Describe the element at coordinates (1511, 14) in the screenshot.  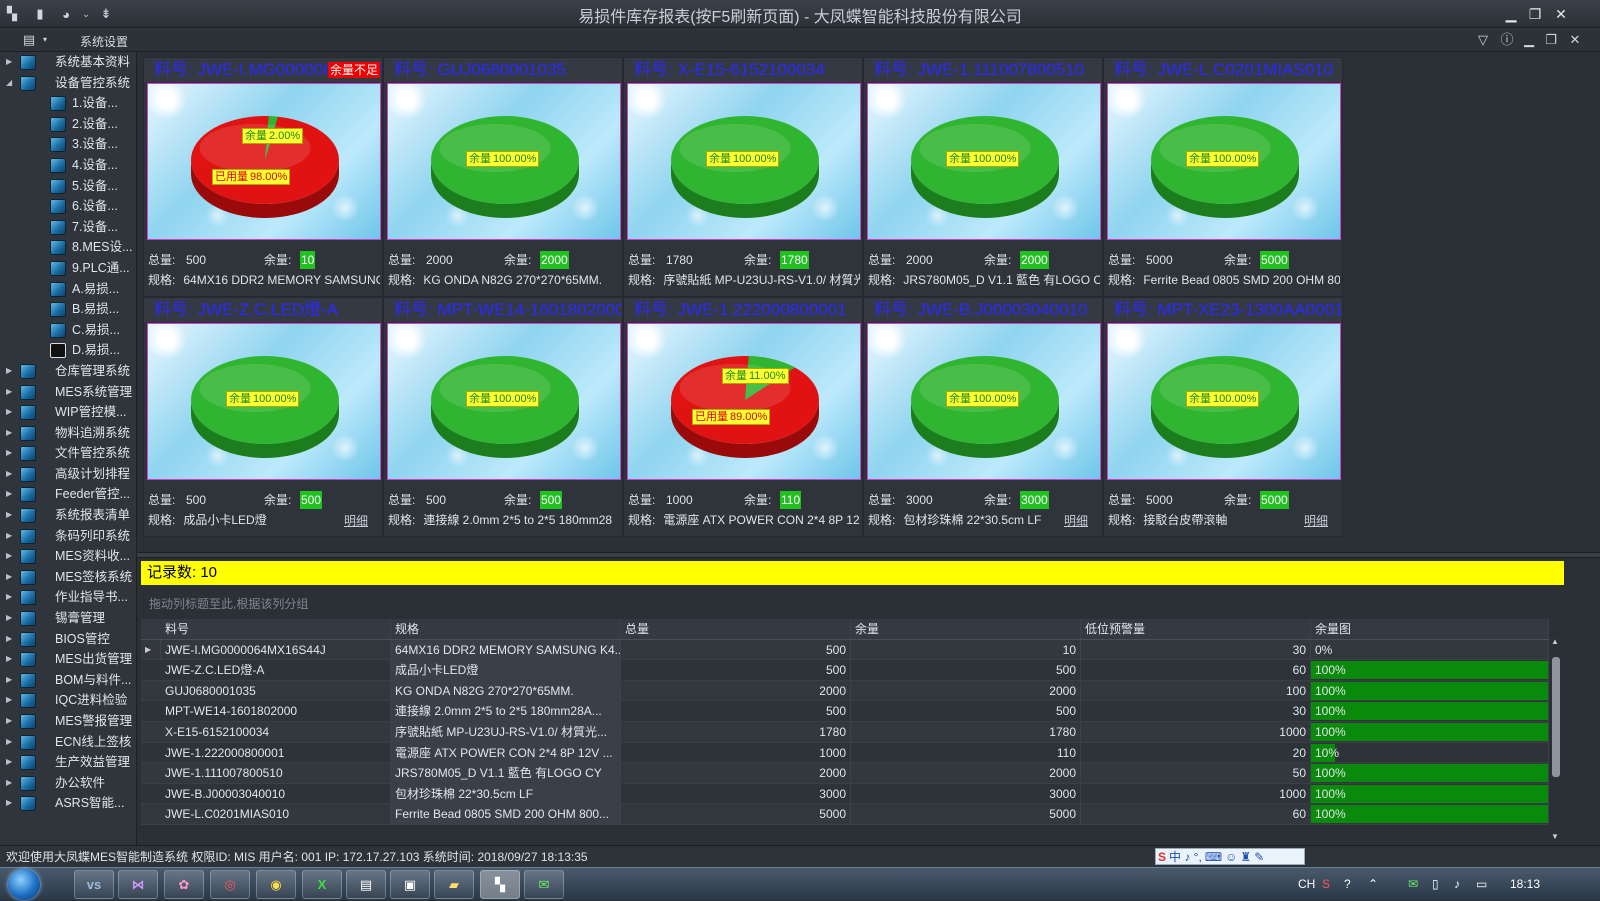
I see `minimize-button: ▁` at that location.